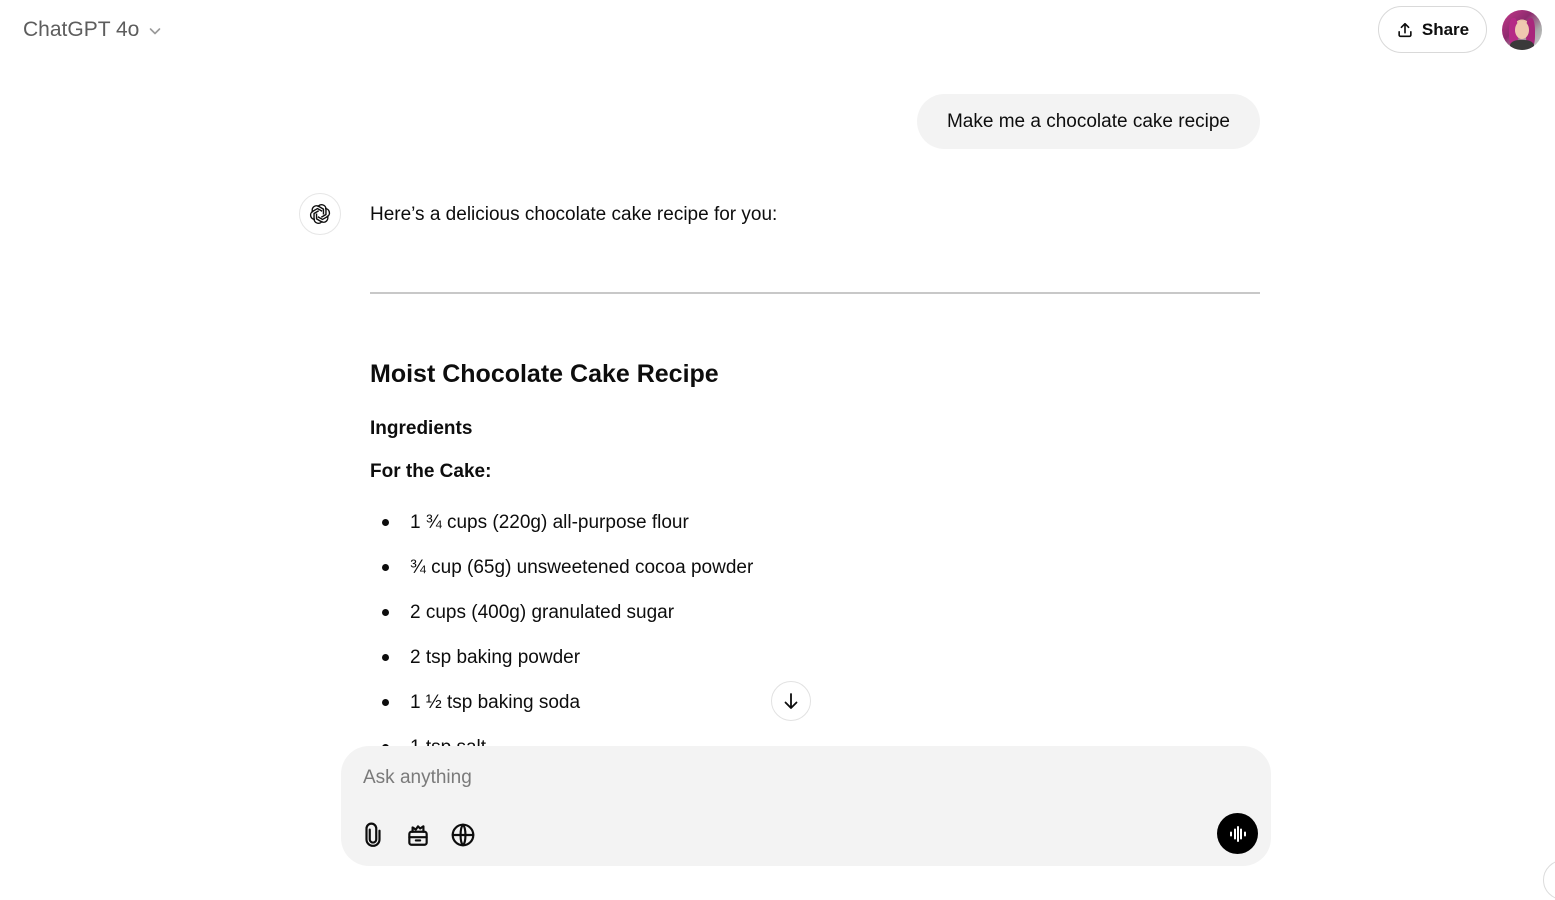 The image size is (1555, 900). What do you see at coordinates (1549, 880) in the screenshot?
I see `help-button` at bounding box center [1549, 880].